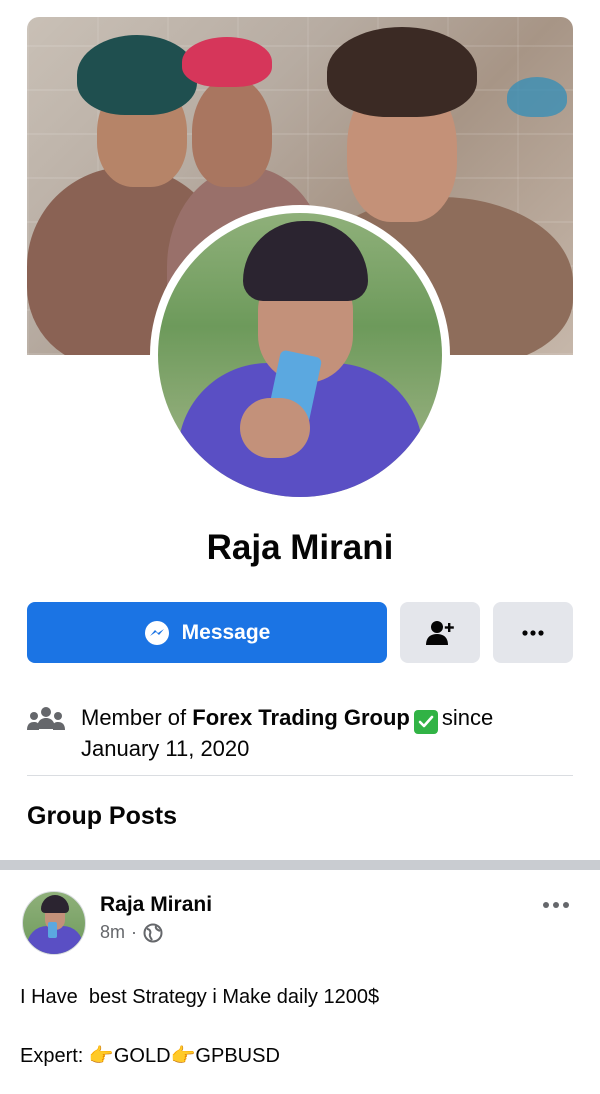 This screenshot has height=1094, width=600. Describe the element at coordinates (52, 1056) in the screenshot. I see `post-expert-label: Expert:` at that location.